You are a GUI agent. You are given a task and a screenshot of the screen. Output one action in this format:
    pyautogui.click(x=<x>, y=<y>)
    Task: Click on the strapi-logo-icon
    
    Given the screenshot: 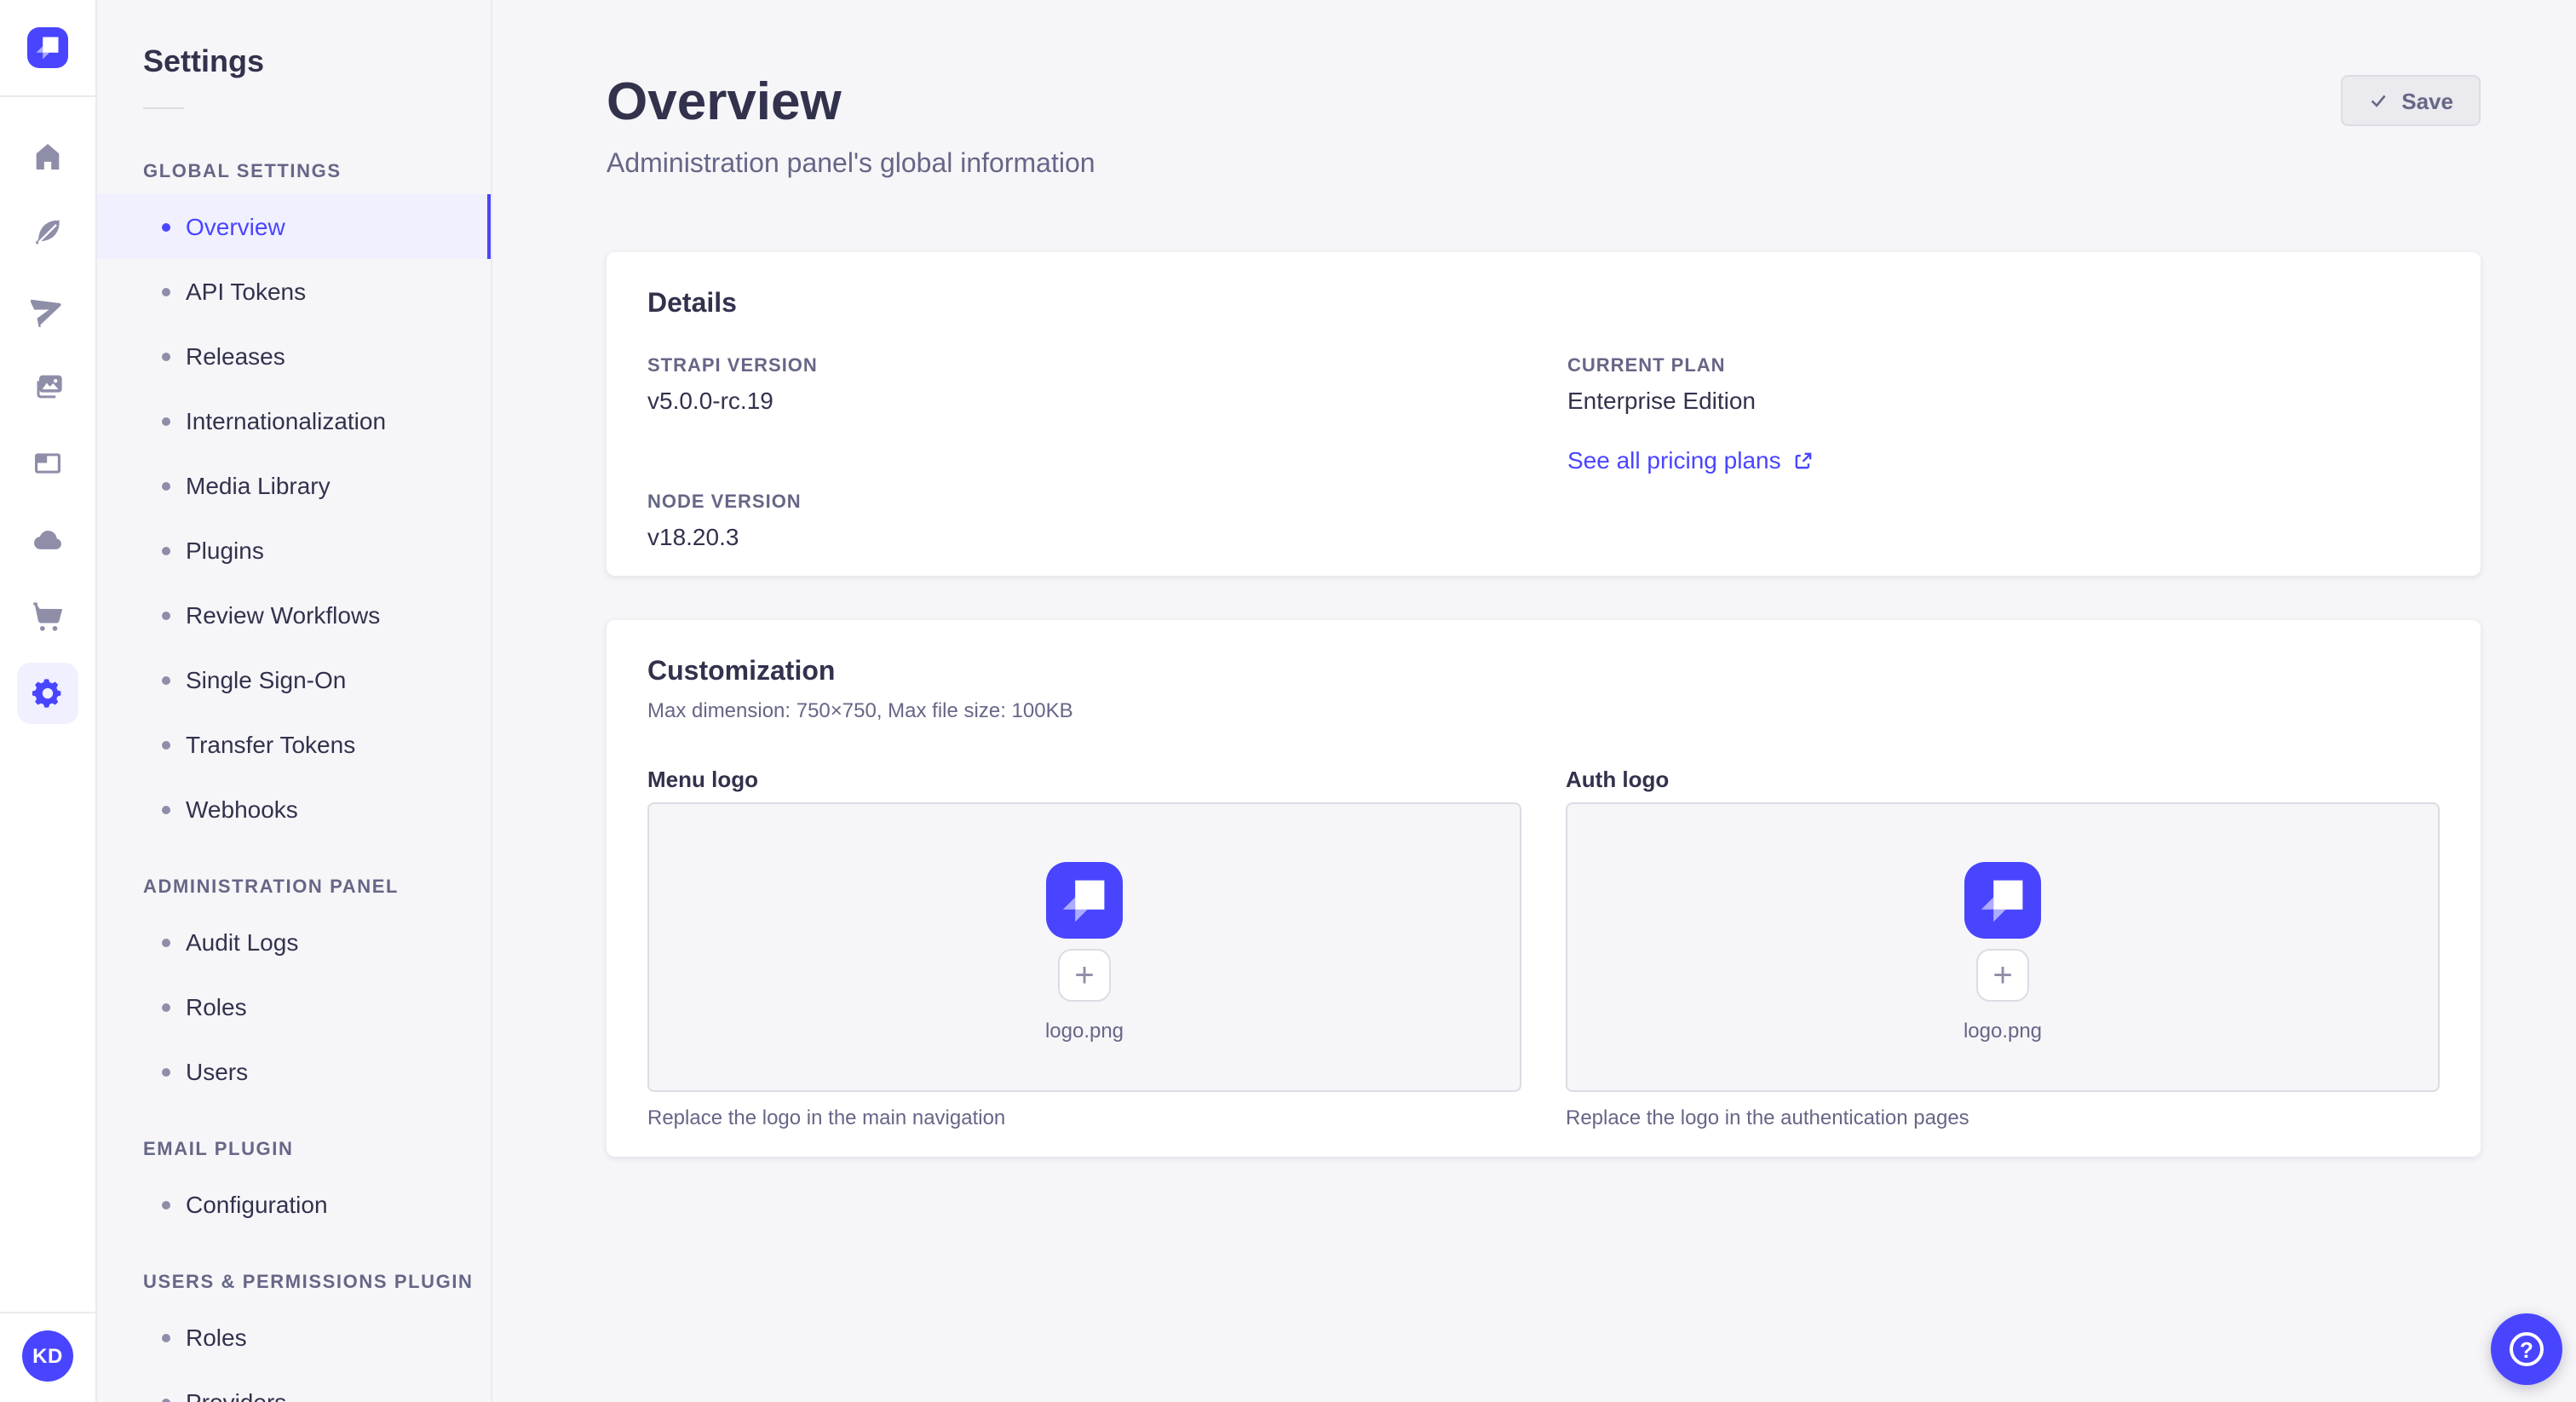 What is the action you would take?
    pyautogui.click(x=48, y=47)
    